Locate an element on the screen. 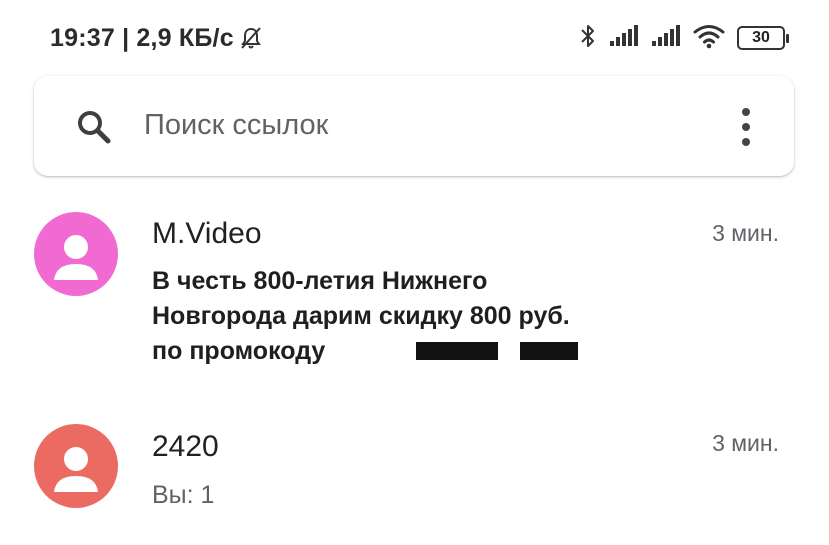 The image size is (829, 545). more-vert-icon is located at coordinates (746, 127).